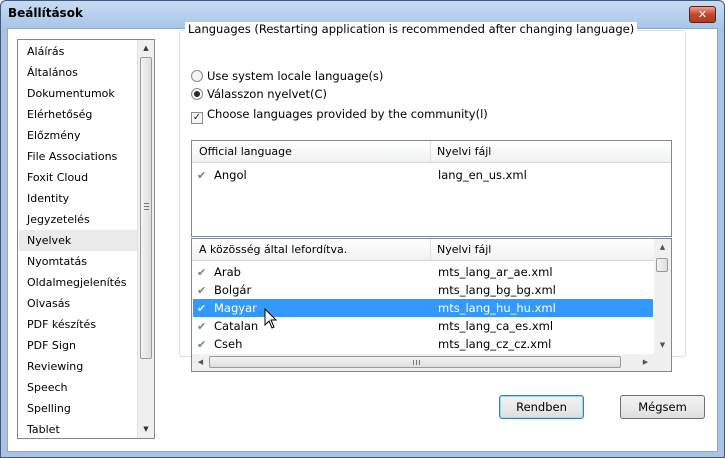 The width and height of the screenshot is (725, 458). I want to click on scroll-right-arrow-icon: ▶, so click(645, 362).